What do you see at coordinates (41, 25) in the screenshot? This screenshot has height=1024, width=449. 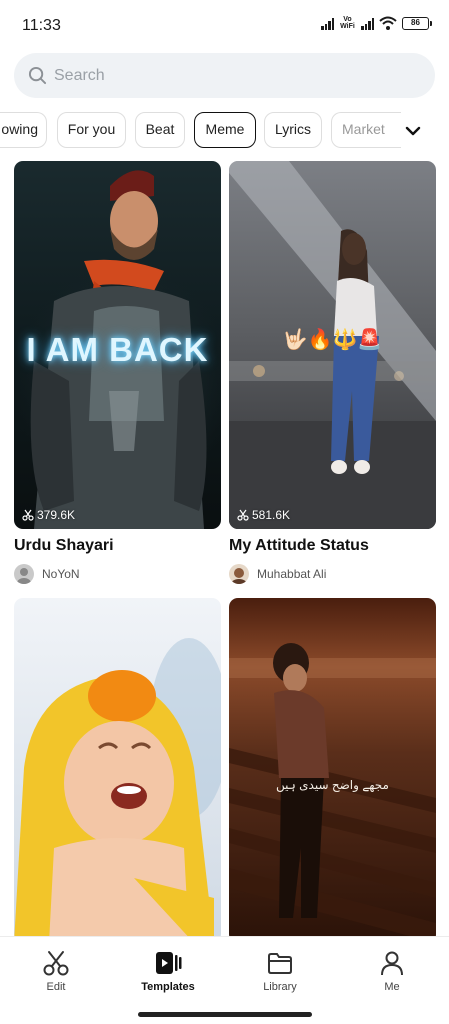 I see `clock: 11:33` at bounding box center [41, 25].